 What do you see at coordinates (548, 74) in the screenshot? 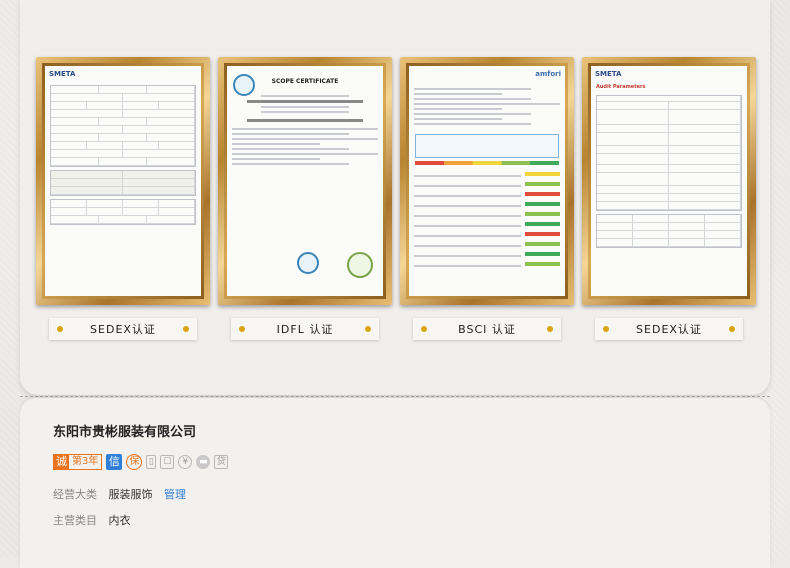
I see `doc-brand: amfori` at bounding box center [548, 74].